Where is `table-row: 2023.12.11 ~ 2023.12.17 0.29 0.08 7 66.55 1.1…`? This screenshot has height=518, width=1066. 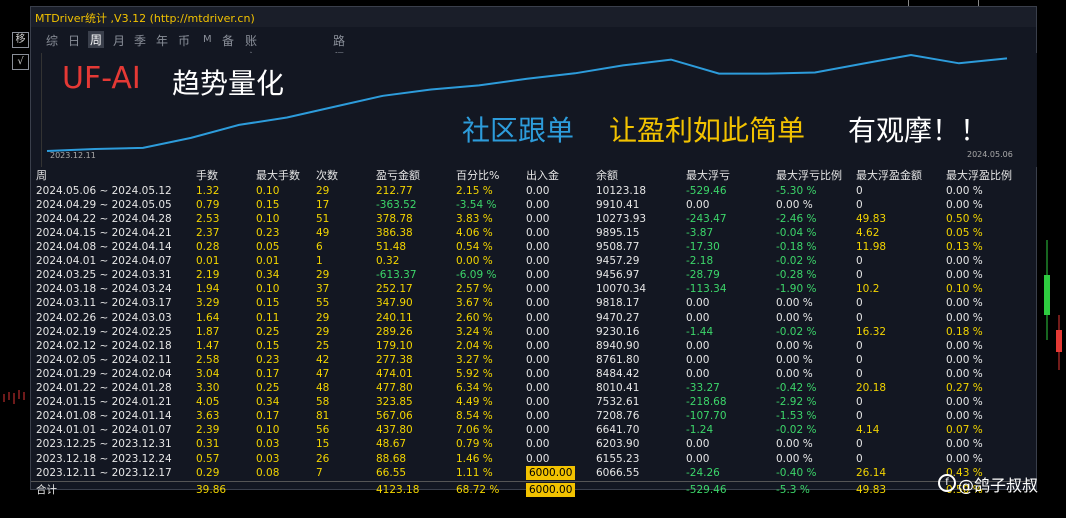
table-row: 2023.12.11 ~ 2023.12.17 0.29 0.08 7 66.55 1.1… is located at coordinates (533, 472).